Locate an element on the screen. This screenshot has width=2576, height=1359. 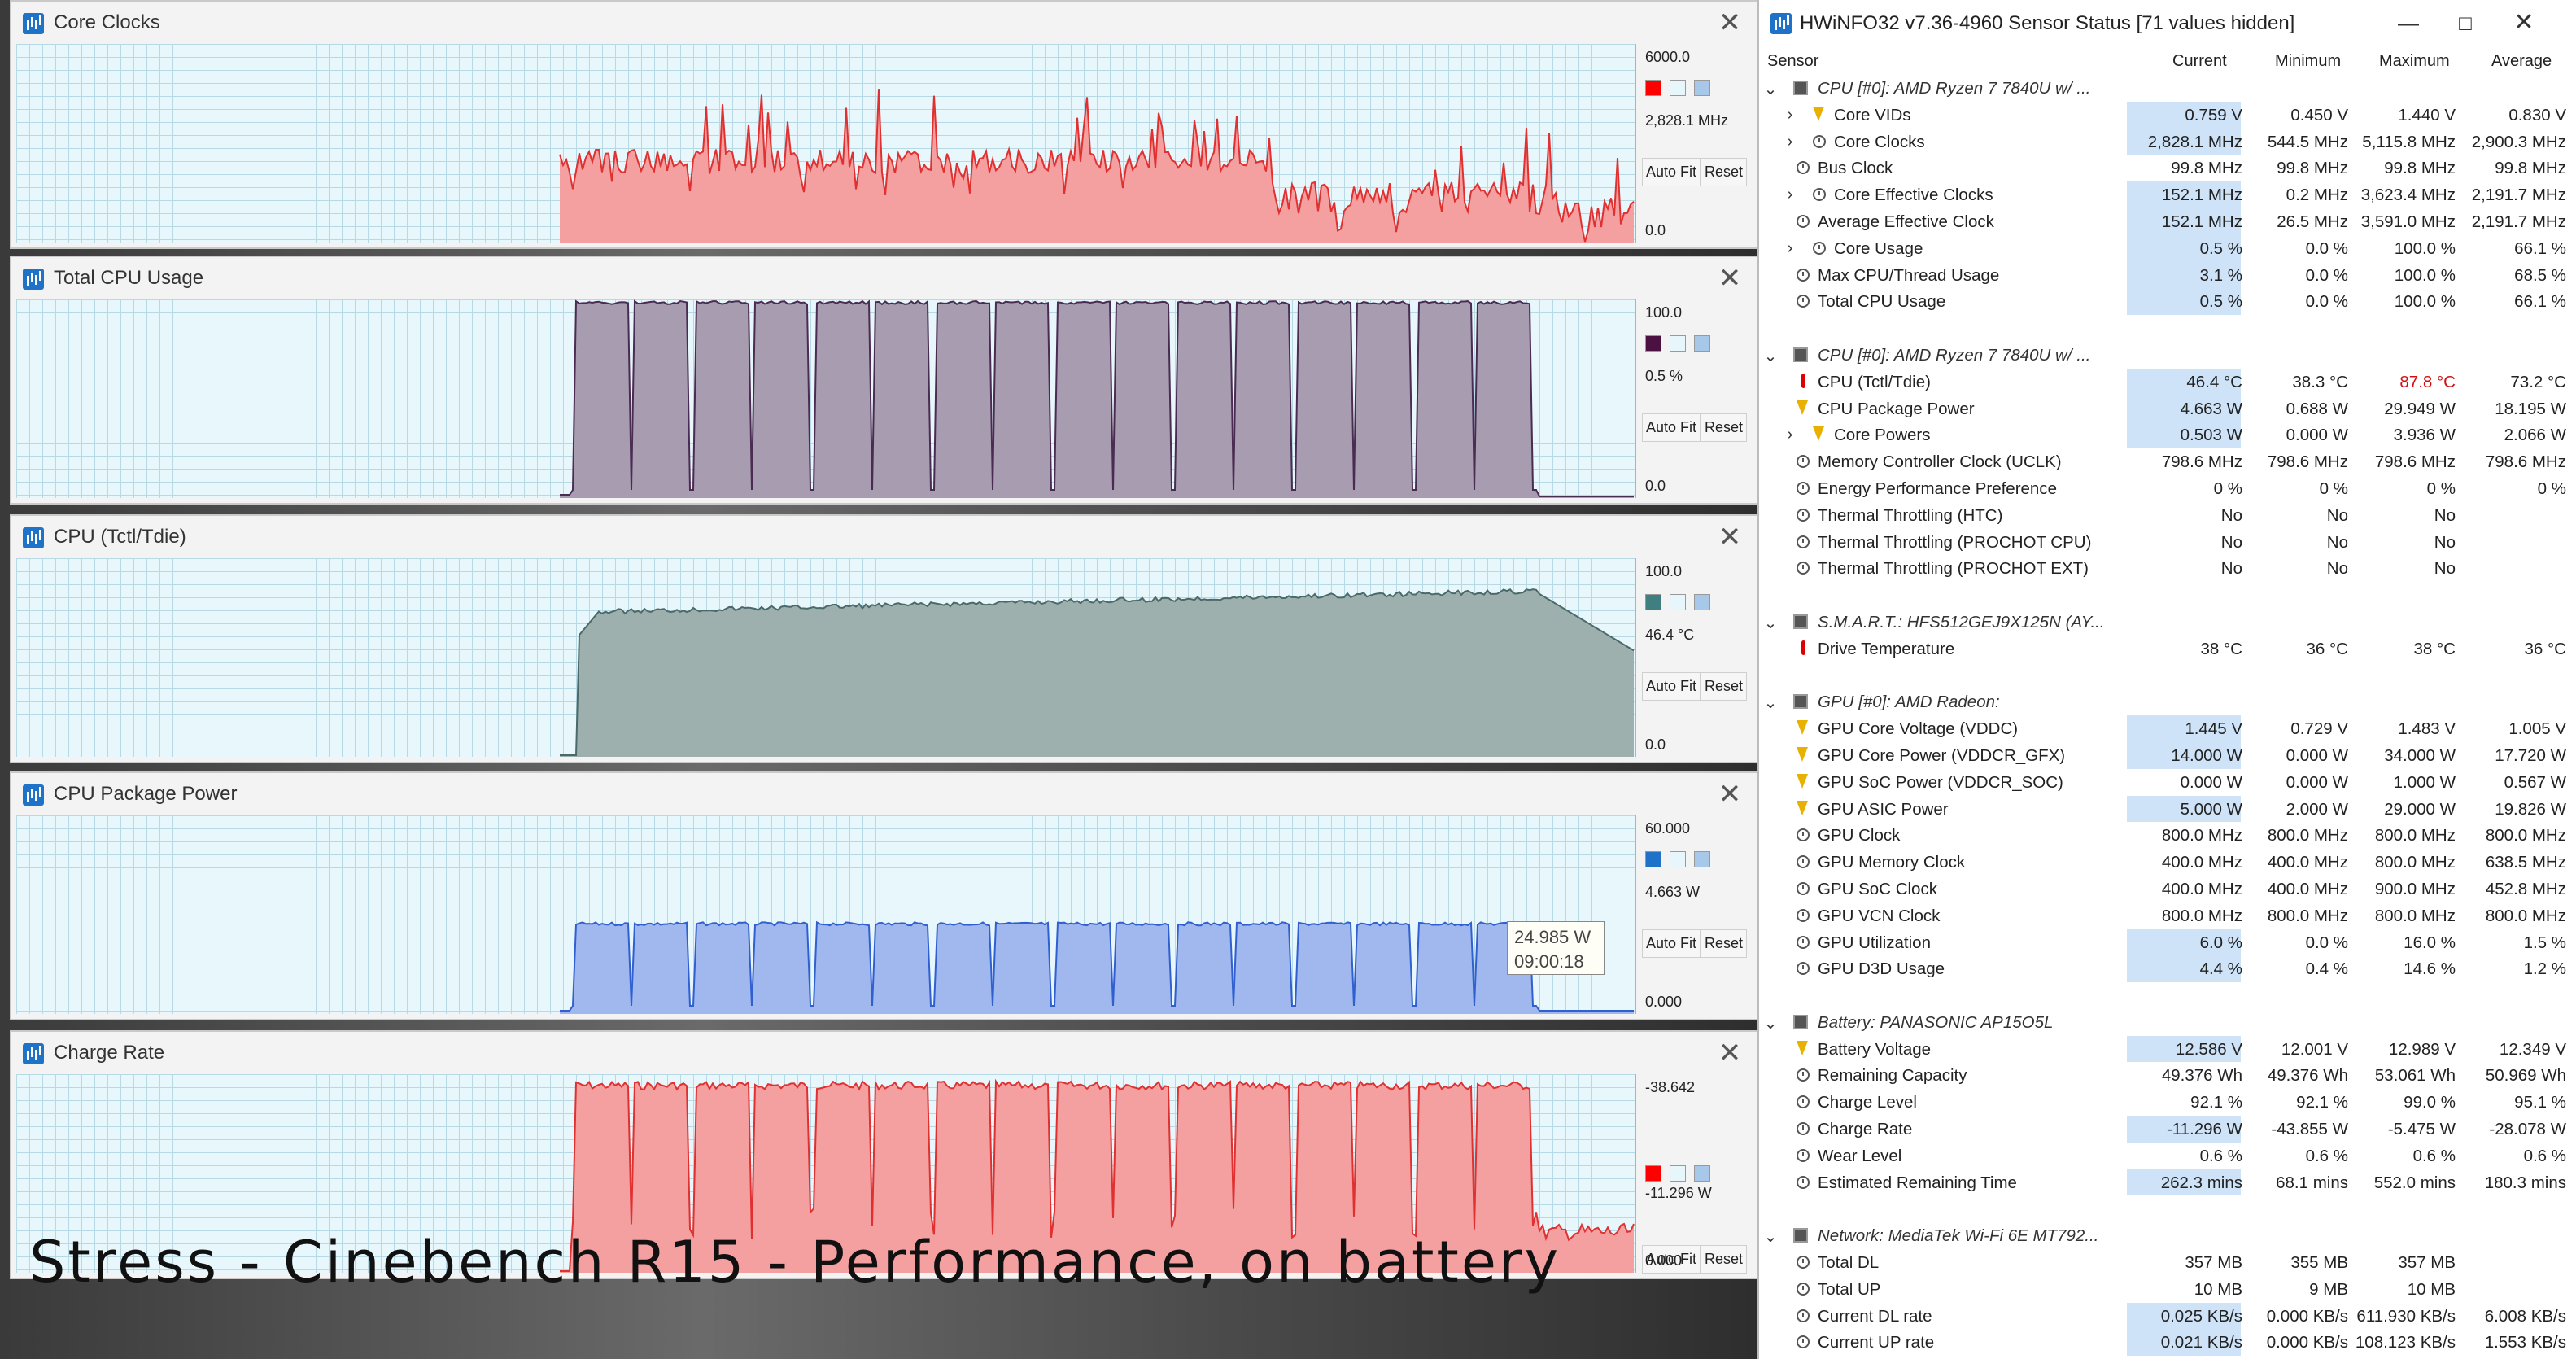
sensor-row: › Core Usage 0.5 % 0.0 % 100.0 % 66.1 % is located at coordinates (2167, 248).